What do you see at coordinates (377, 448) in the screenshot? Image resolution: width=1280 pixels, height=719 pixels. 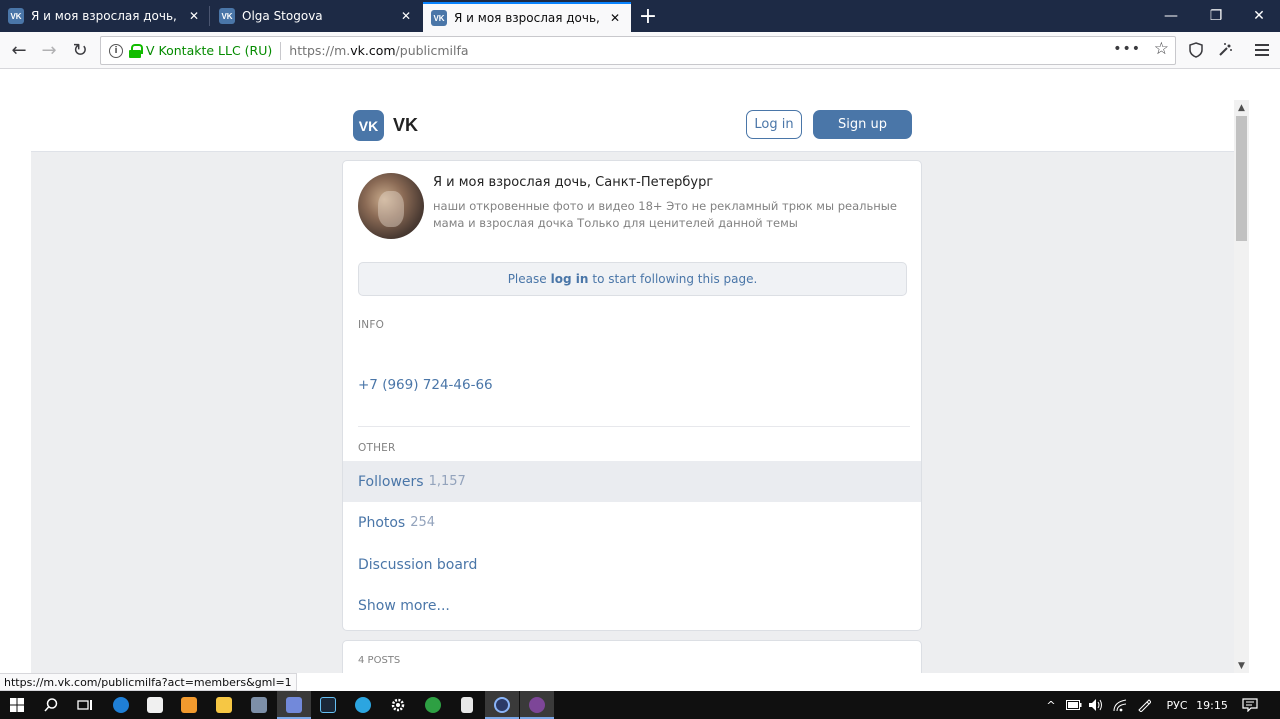 I see `other-section-label: OTHER` at bounding box center [377, 448].